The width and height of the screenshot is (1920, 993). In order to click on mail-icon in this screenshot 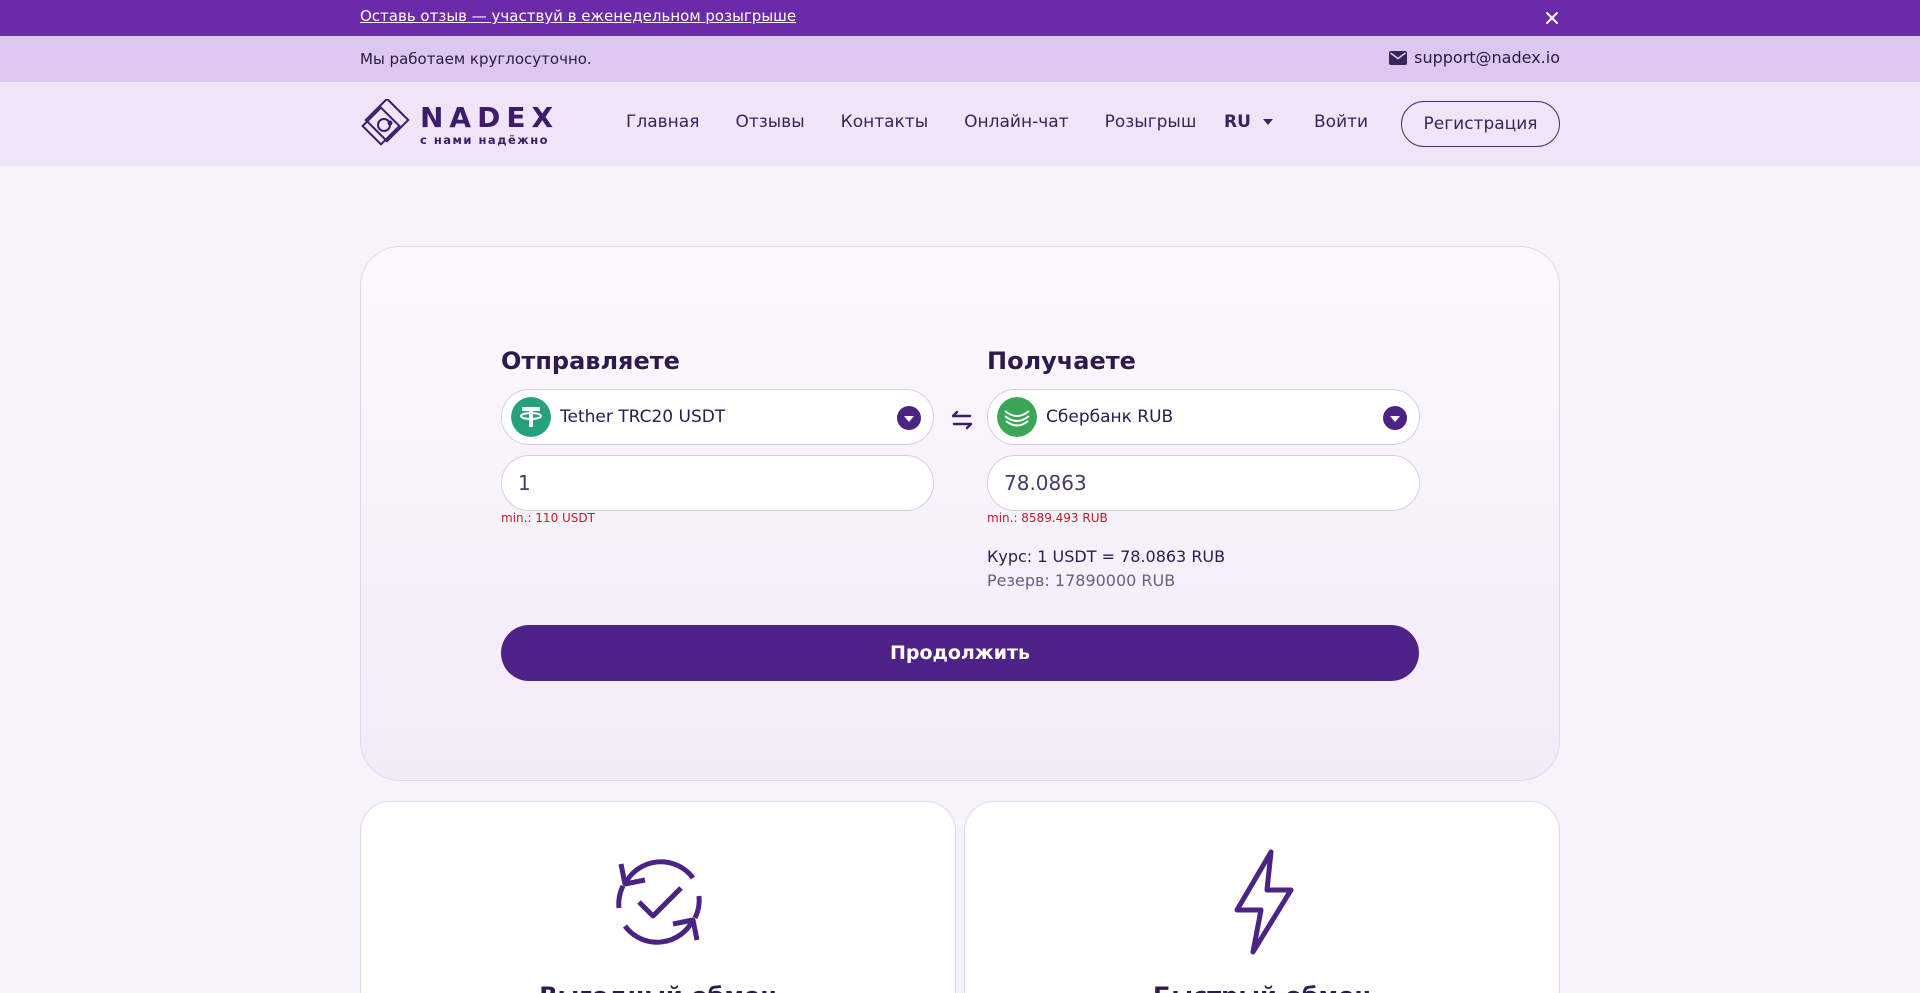, I will do `click(1398, 57)`.